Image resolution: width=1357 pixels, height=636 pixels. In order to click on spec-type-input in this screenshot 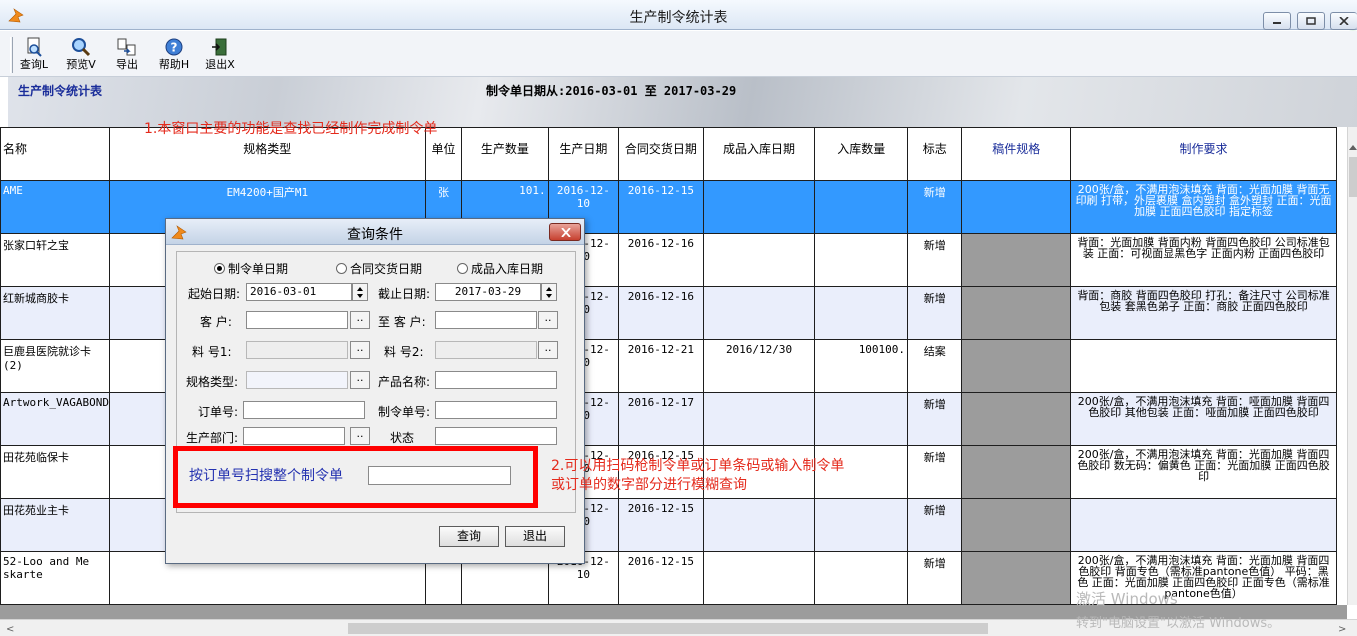, I will do `click(297, 380)`.